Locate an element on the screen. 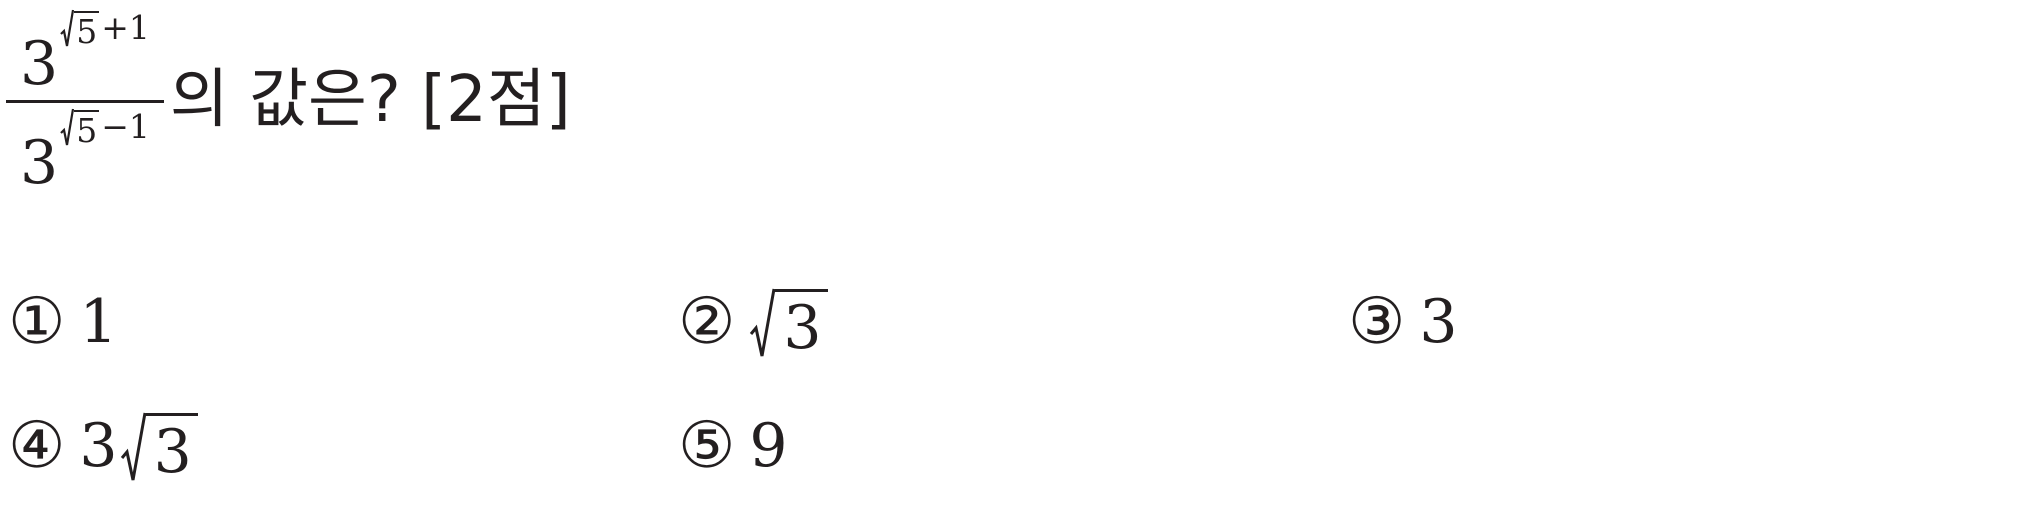 This screenshot has width=2020, height=505. choice-2-value: 3 is located at coordinates (788, 322).